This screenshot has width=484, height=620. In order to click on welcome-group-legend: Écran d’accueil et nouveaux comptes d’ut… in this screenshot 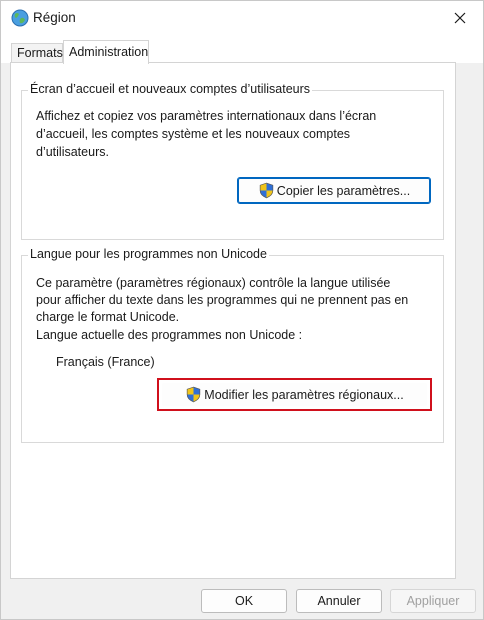, I will do `click(170, 89)`.